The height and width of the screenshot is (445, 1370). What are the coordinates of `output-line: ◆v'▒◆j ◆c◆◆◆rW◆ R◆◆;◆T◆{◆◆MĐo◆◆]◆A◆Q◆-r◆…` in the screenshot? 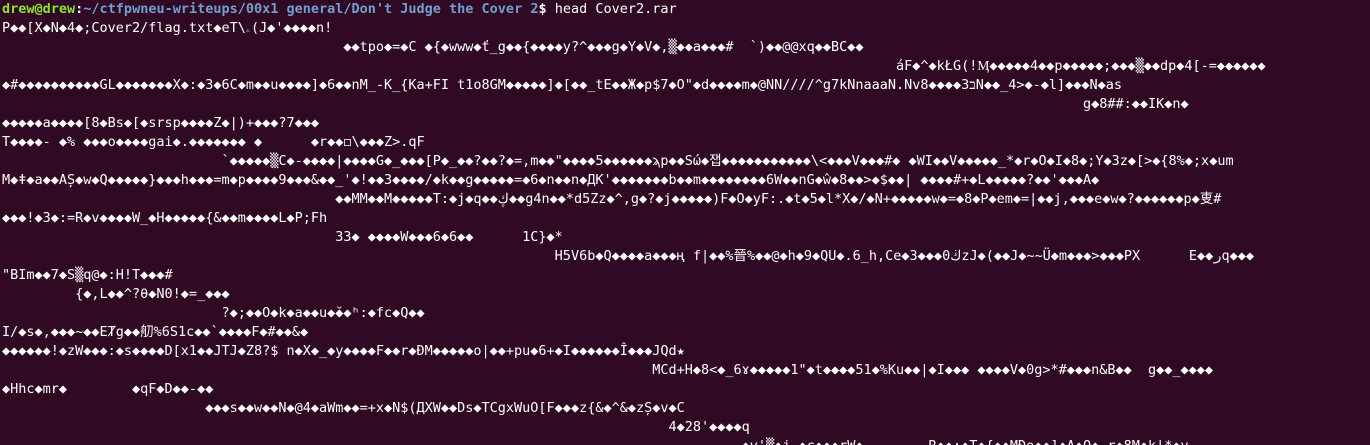 It's located at (686, 441).